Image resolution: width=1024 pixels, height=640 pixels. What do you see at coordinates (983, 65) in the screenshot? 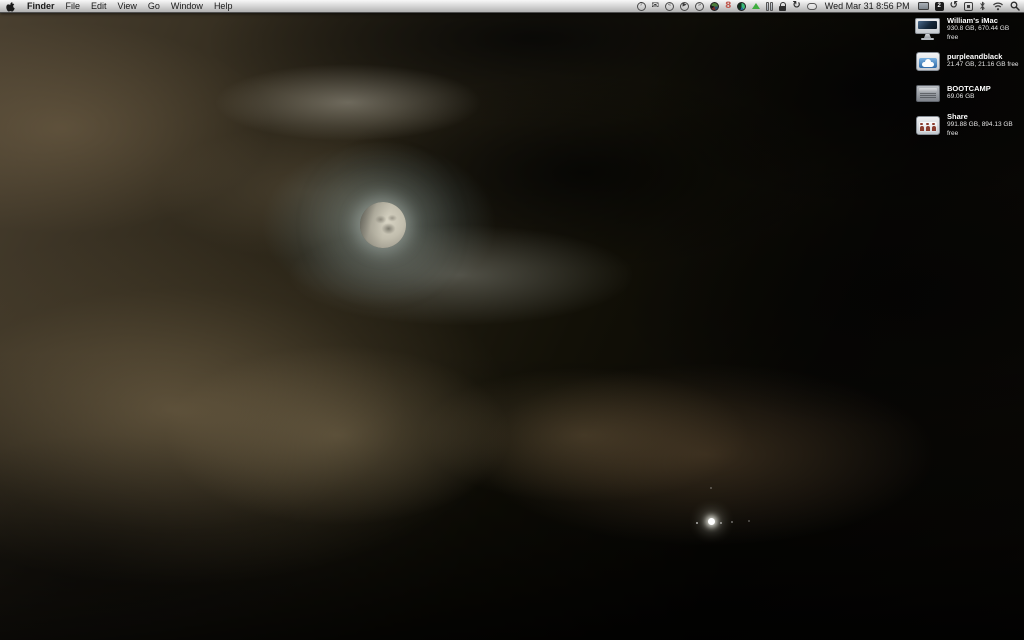
I see `volume-info: 21.47 GB, 21.16 GB free` at bounding box center [983, 65].